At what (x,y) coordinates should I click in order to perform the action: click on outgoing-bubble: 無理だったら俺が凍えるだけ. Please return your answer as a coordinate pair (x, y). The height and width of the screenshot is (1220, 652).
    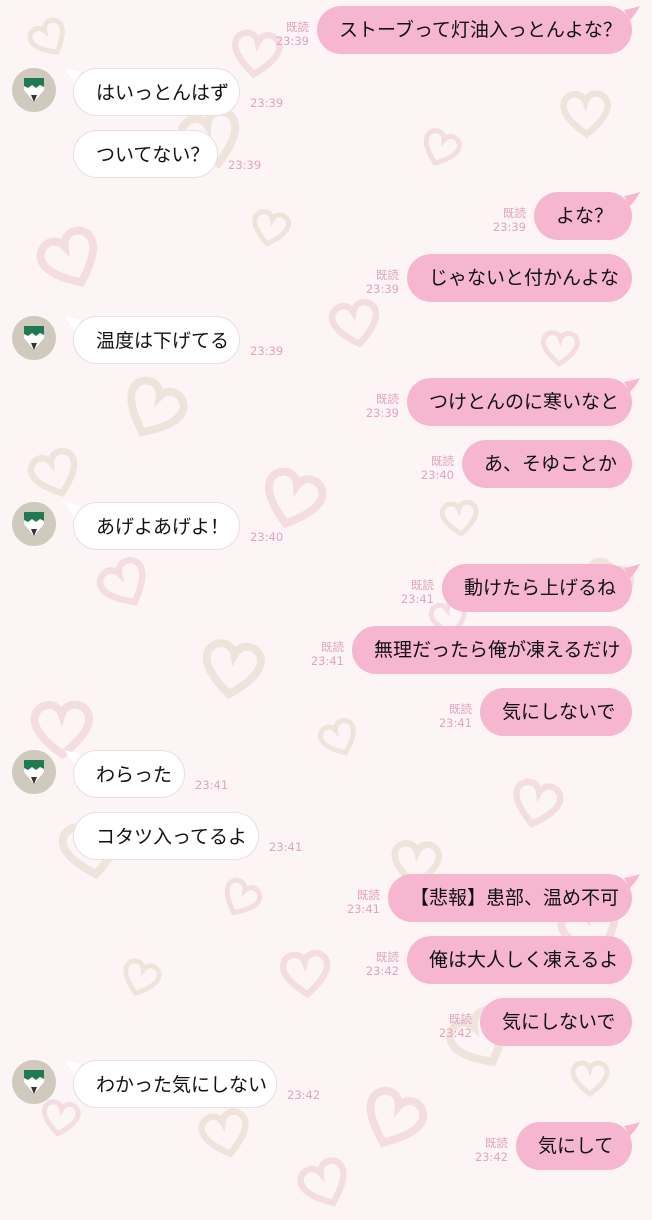
    Looking at the image, I should click on (492, 650).